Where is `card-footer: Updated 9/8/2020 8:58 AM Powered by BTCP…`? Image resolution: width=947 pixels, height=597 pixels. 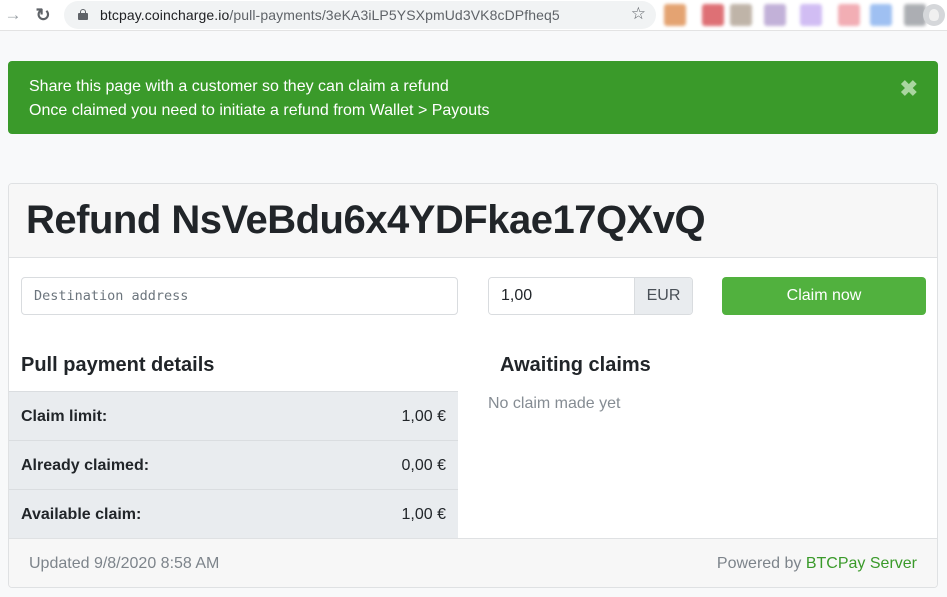
card-footer: Updated 9/8/2020 8:58 AM Powered by BTCP… is located at coordinates (473, 562).